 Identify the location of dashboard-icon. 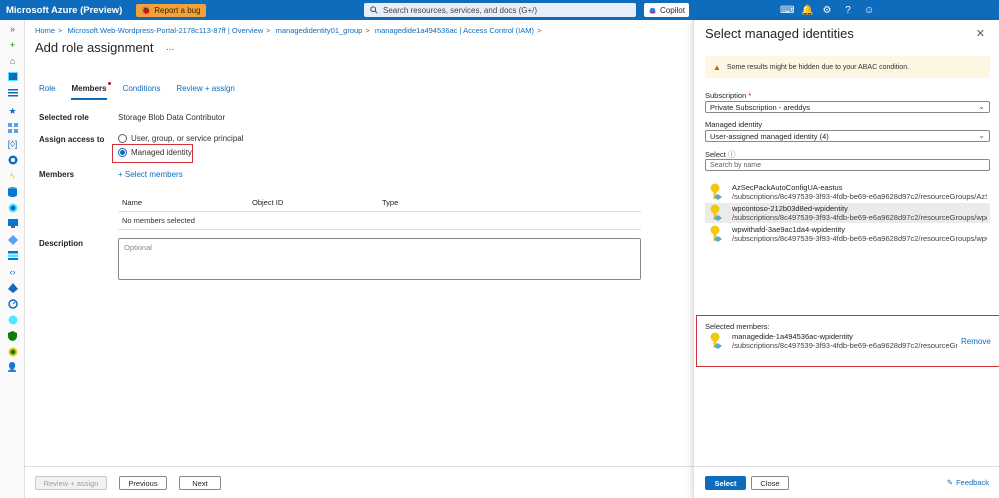
(12, 76).